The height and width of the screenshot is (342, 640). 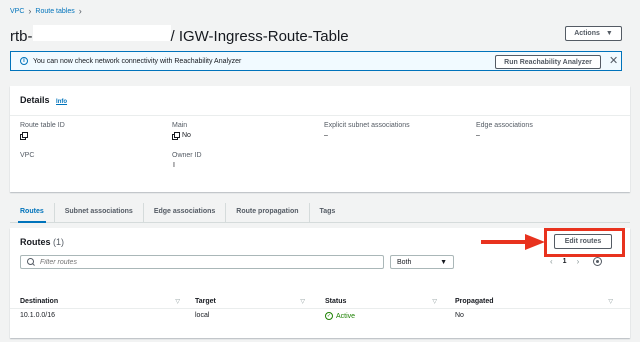 I want to click on cell-target: local, so click(x=202, y=315).